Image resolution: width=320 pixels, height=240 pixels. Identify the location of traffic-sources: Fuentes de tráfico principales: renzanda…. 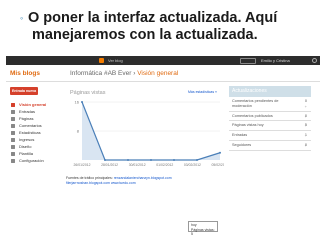
(146, 181).